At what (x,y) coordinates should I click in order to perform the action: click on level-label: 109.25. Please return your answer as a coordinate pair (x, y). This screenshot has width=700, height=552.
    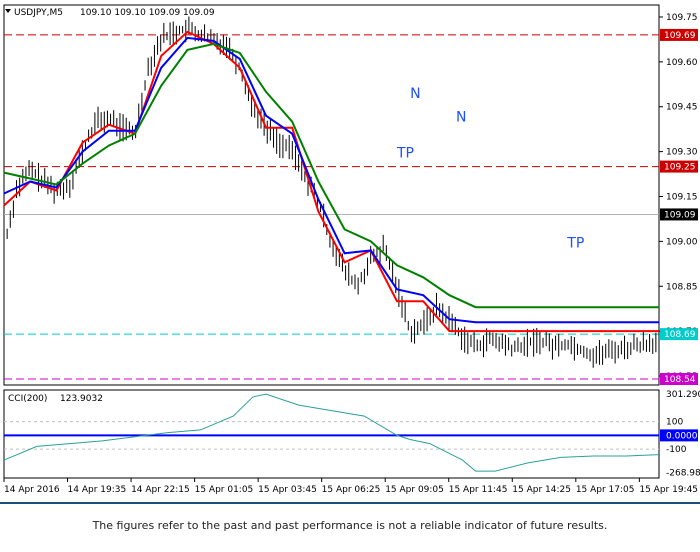
    Looking at the image, I should click on (680, 168).